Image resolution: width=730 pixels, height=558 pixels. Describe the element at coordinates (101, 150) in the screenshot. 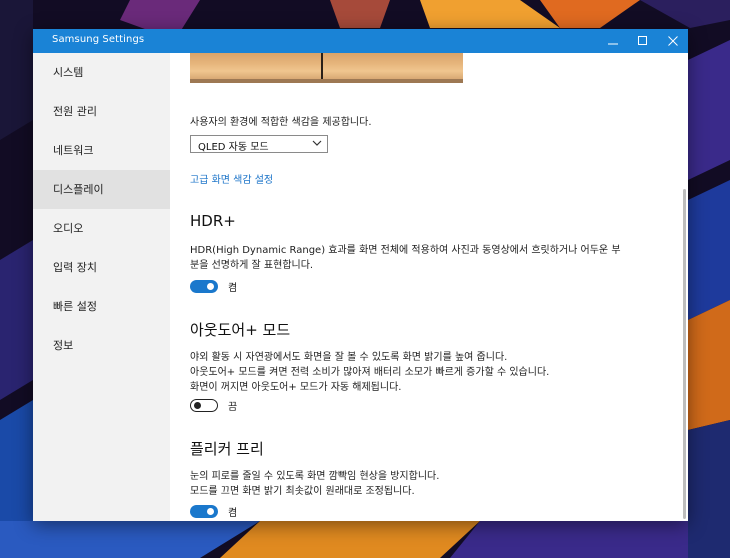

I see `sidebar-item-network: 네트워크` at that location.